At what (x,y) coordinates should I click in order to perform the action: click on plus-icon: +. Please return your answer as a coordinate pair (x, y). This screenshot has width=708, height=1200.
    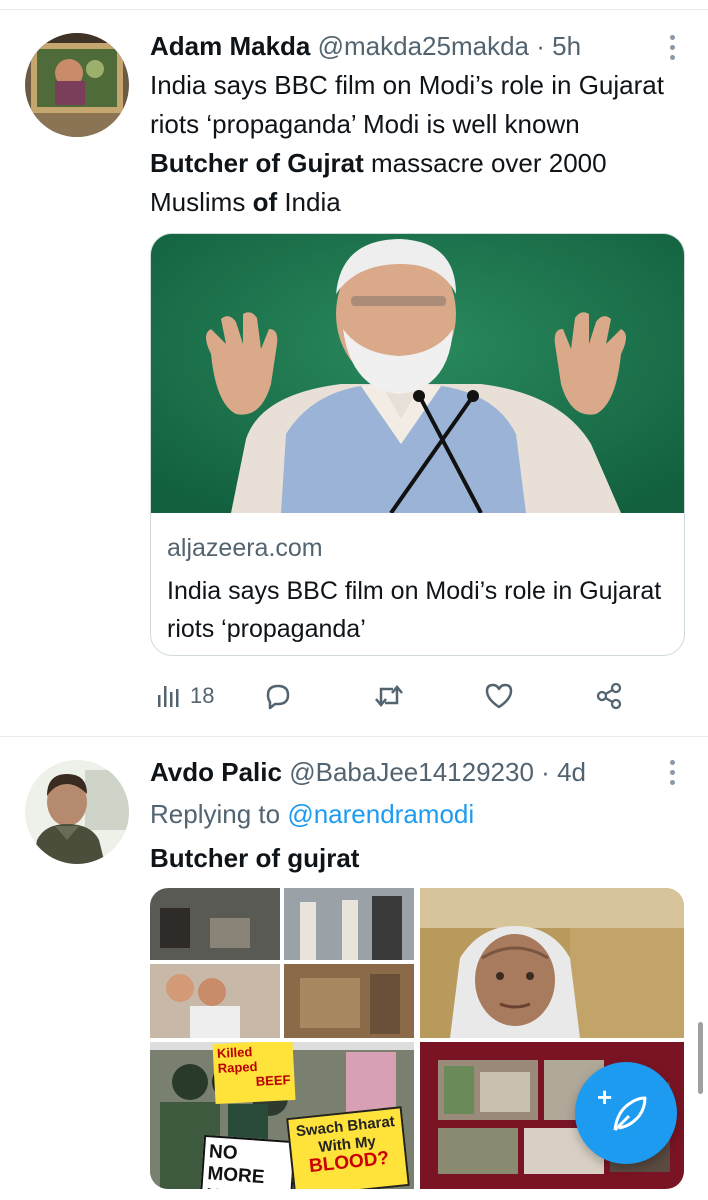
    Looking at the image, I should click on (605, 1097).